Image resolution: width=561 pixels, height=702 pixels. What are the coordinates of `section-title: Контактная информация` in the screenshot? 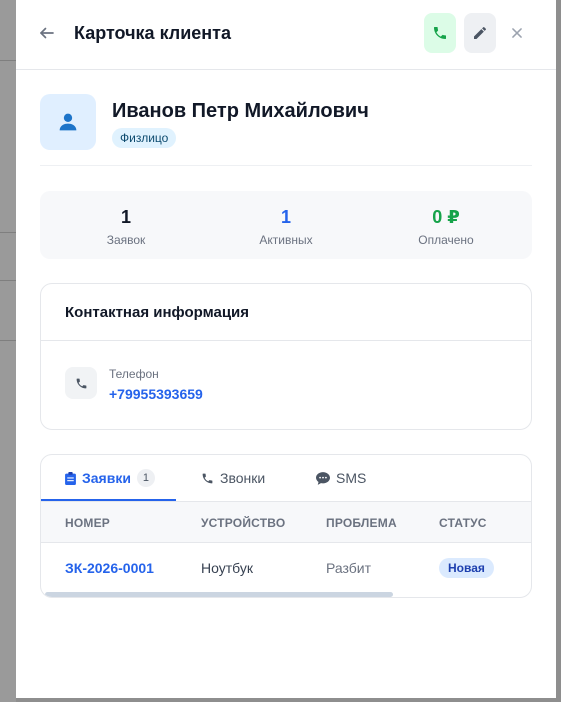 It's located at (157, 312).